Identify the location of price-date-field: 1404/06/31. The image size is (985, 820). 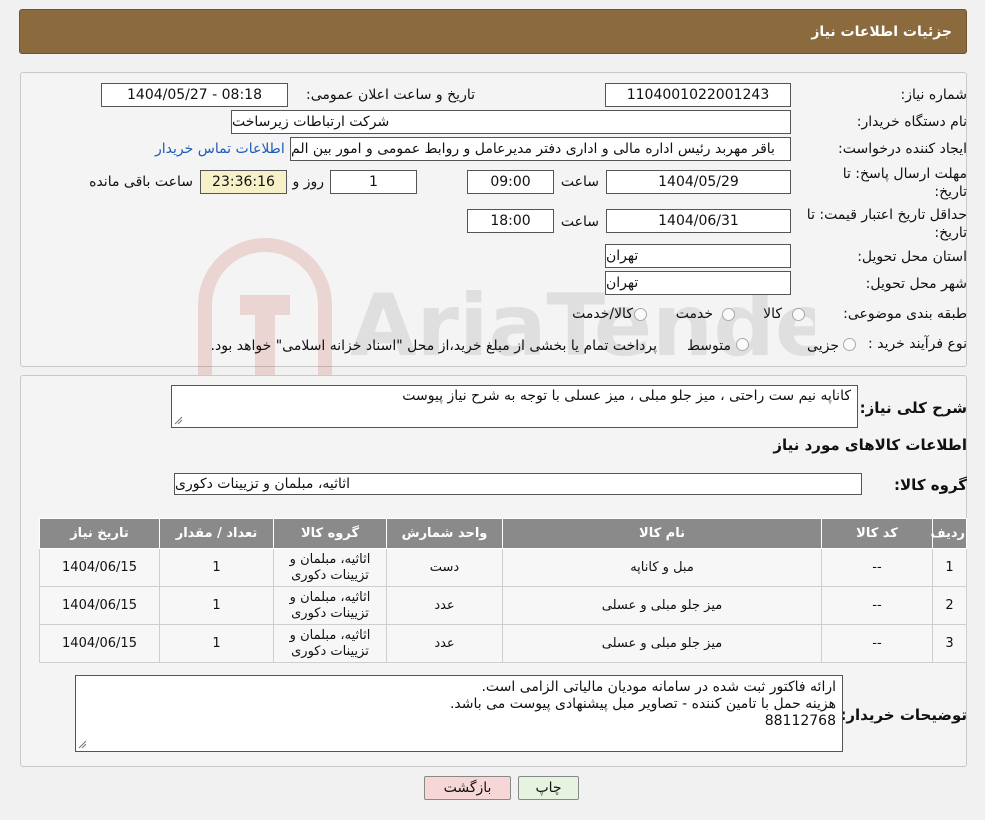
(698, 221).